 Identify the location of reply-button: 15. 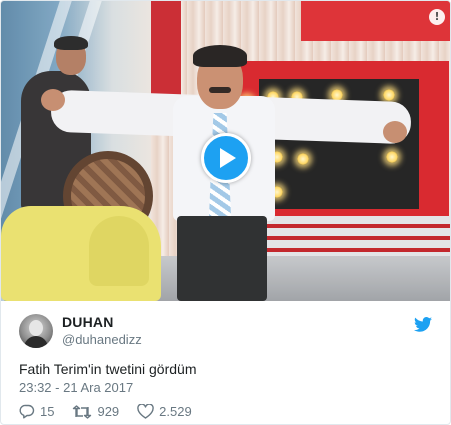
(36, 411).